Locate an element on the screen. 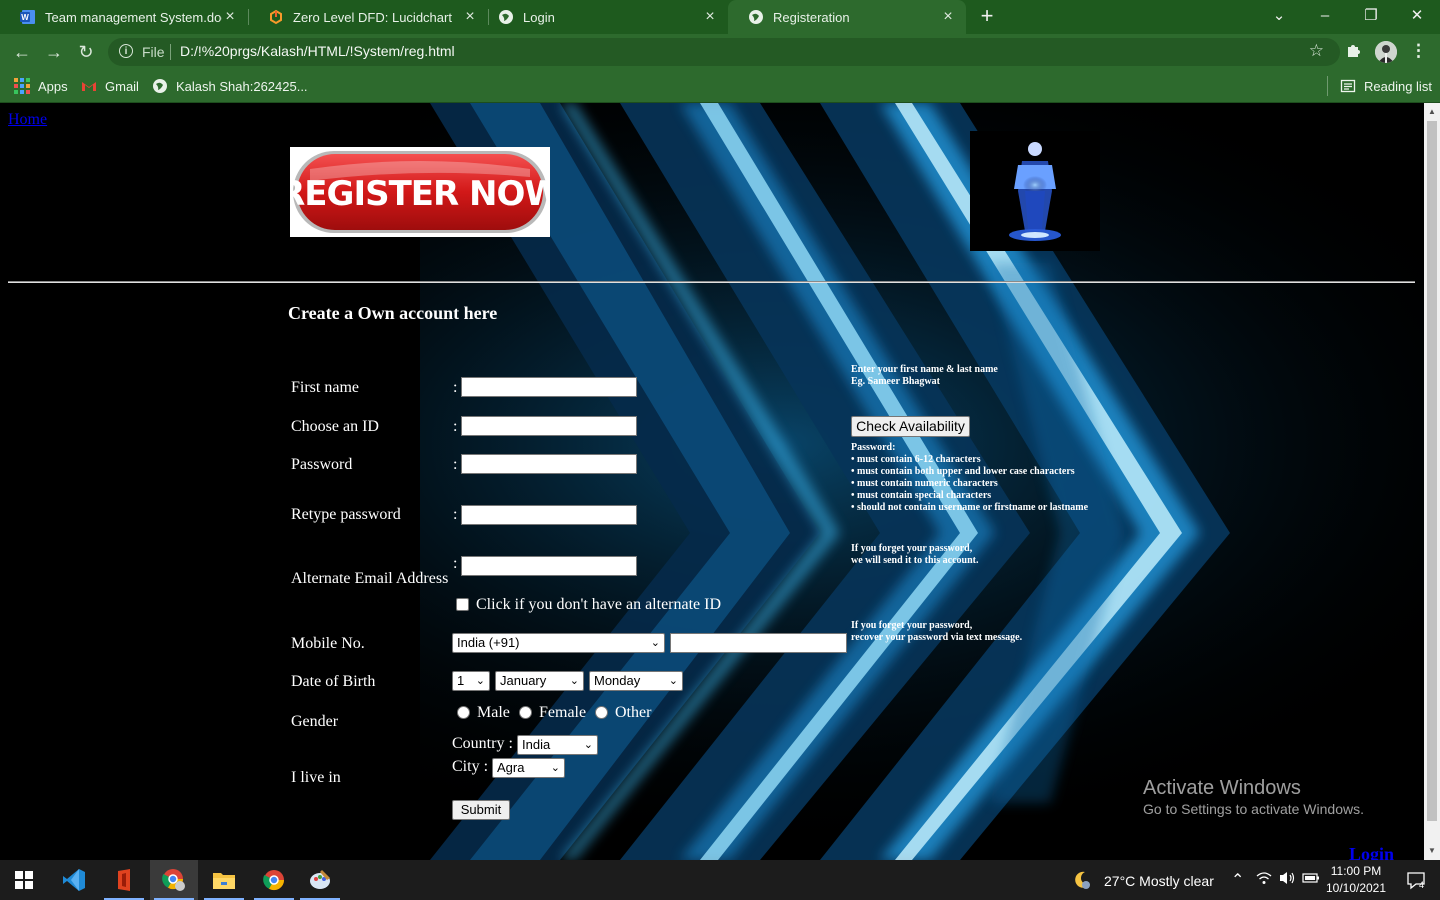 The height and width of the screenshot is (900, 1440). submit-button: Submit is located at coordinates (481, 810).